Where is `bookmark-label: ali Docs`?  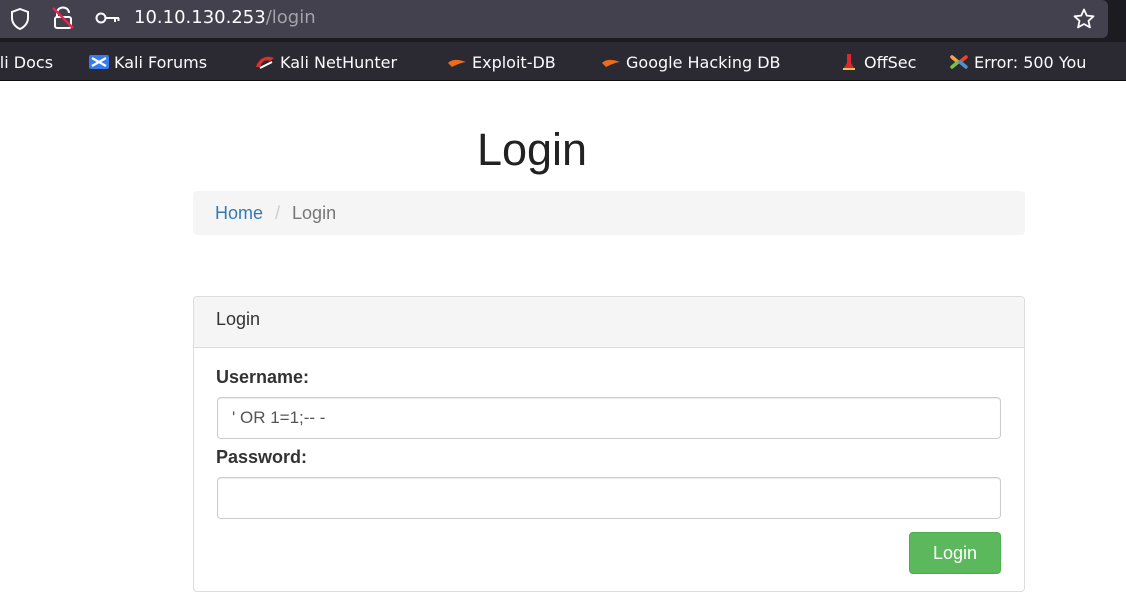 bookmark-label: ali Docs is located at coordinates (27, 62).